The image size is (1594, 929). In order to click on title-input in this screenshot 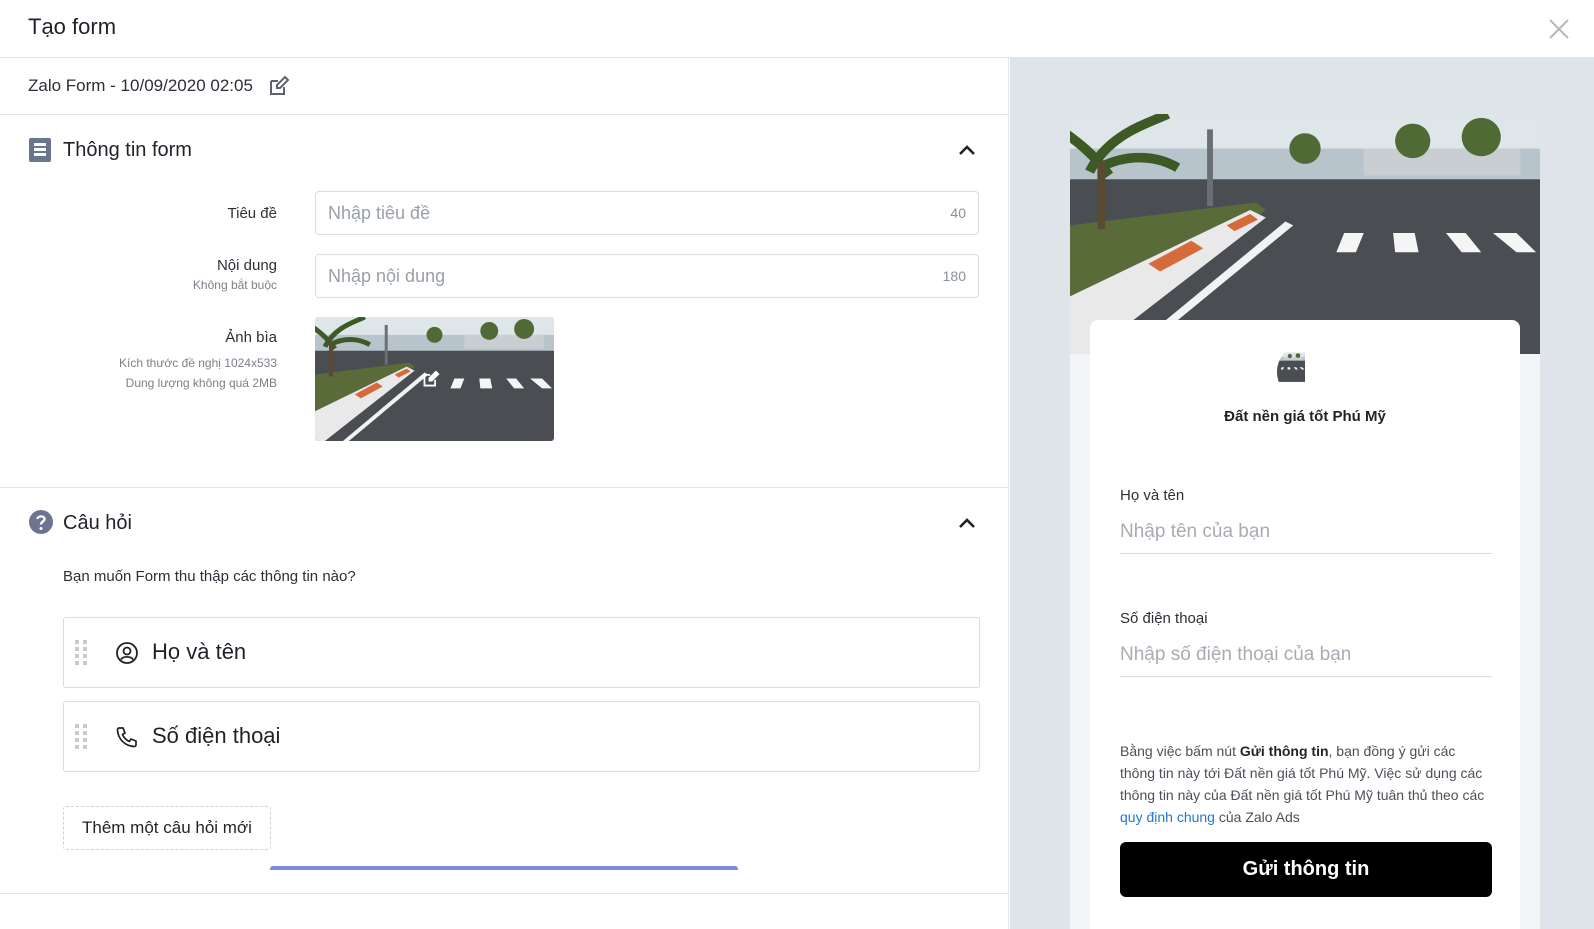, I will do `click(608, 213)`.